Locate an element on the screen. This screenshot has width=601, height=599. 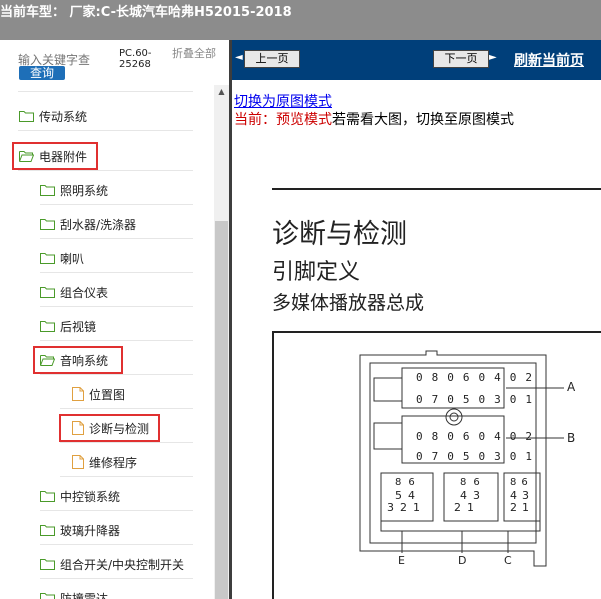
pin-label: 03 is located at coordinates (494, 399).